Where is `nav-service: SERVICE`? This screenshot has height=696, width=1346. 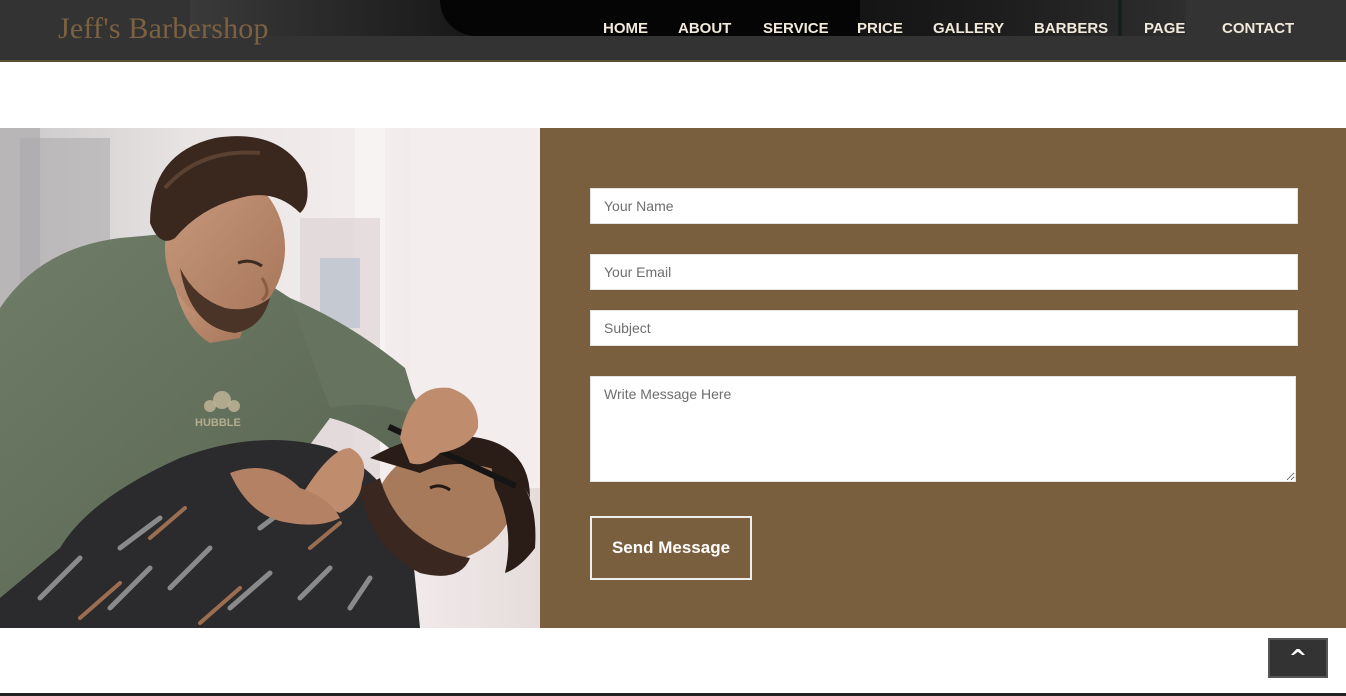 nav-service: SERVICE is located at coordinates (796, 28).